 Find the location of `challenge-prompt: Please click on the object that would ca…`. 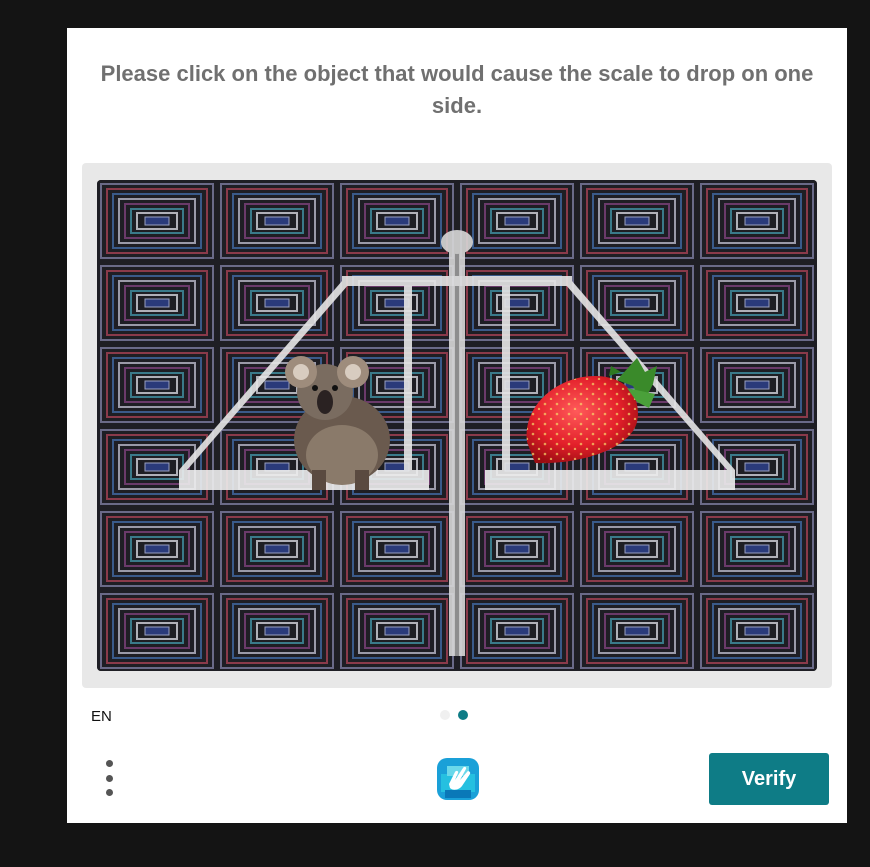

challenge-prompt: Please click on the object that would ca… is located at coordinates (457, 89).